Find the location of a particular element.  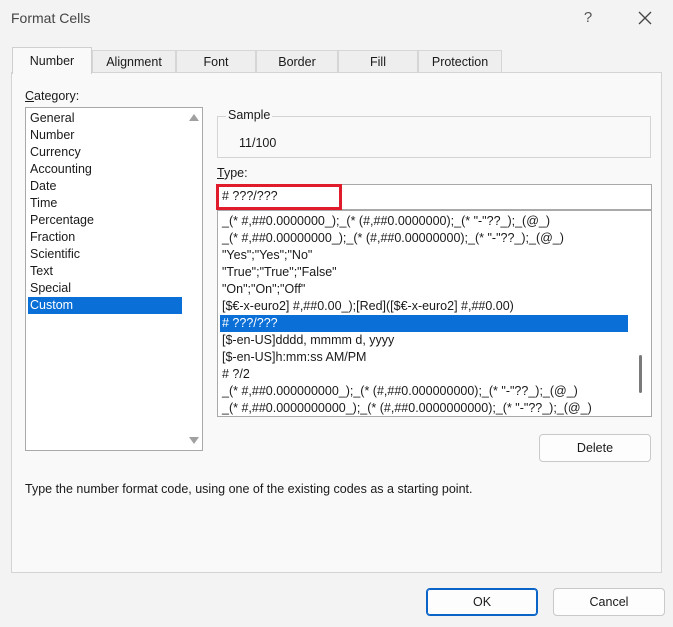

category-list-item: Accounting is located at coordinates (105, 169).